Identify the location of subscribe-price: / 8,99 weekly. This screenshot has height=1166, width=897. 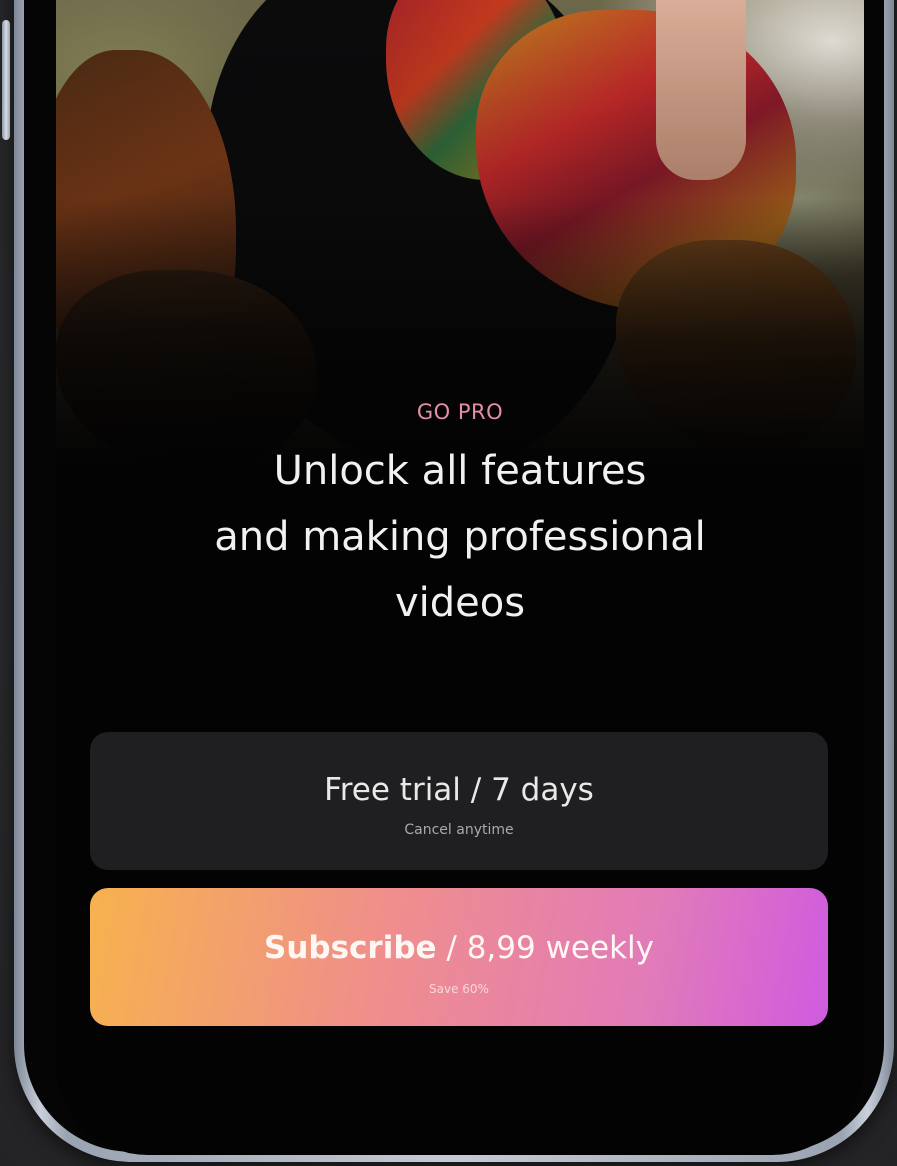
(545, 948).